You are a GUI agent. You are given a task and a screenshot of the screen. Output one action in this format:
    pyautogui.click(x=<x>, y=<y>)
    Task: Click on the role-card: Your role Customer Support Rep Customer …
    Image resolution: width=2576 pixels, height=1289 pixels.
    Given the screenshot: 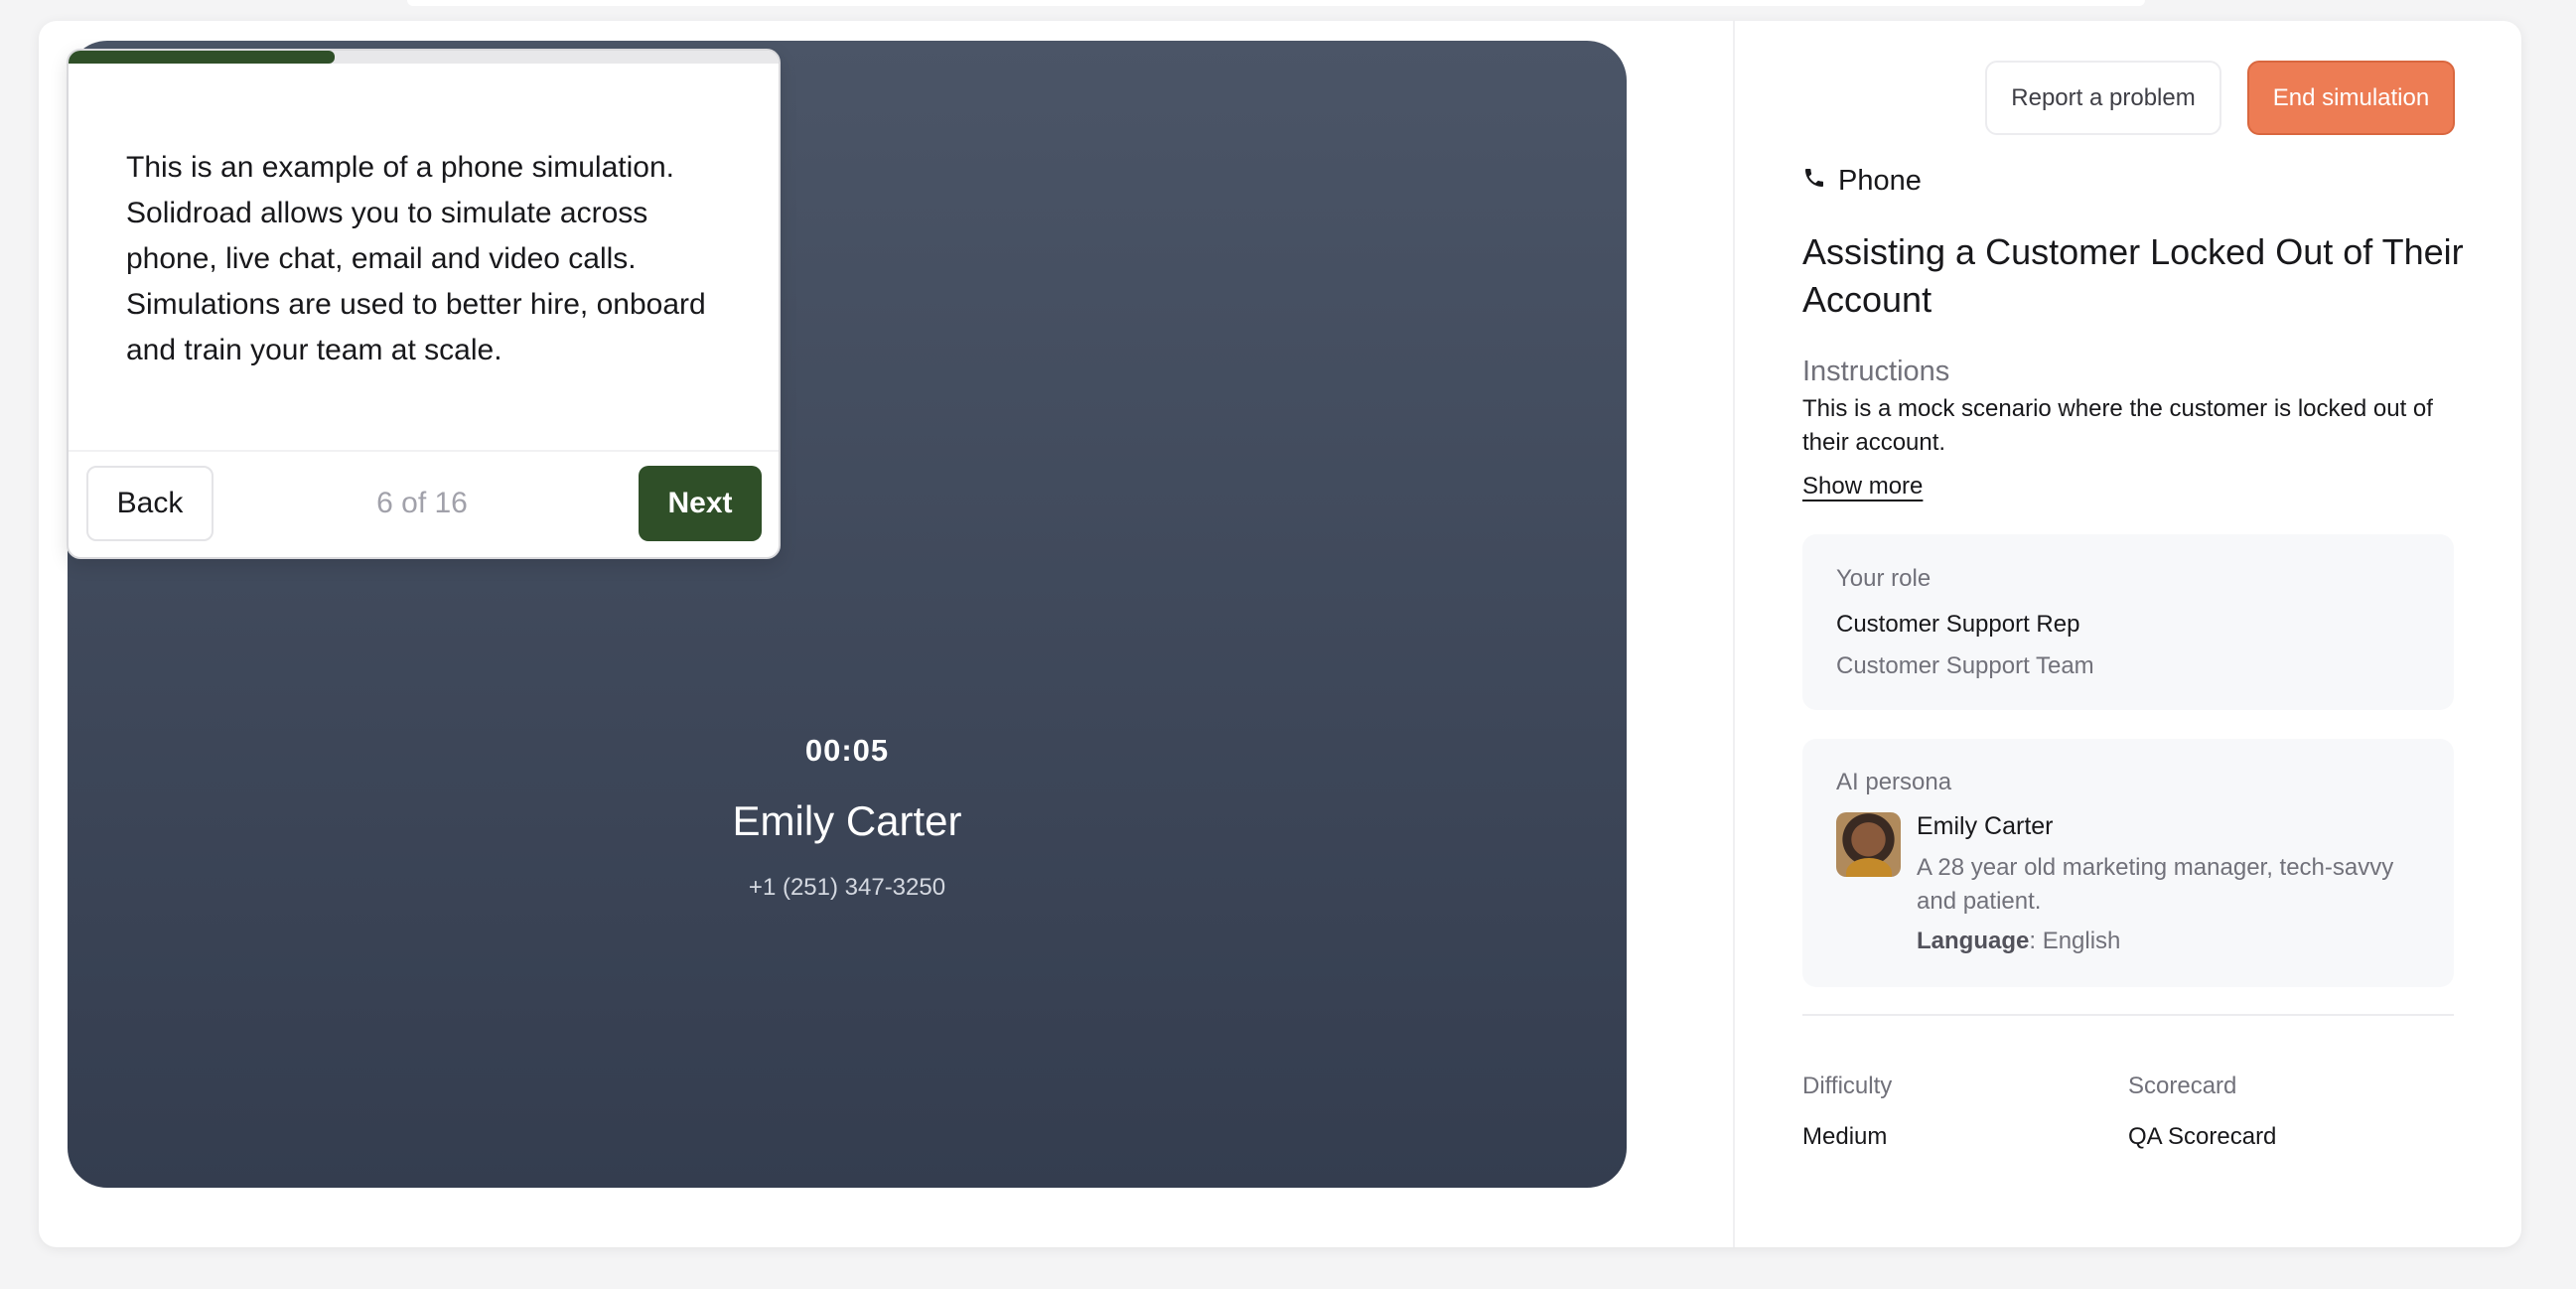 What is the action you would take?
    pyautogui.click(x=2128, y=622)
    